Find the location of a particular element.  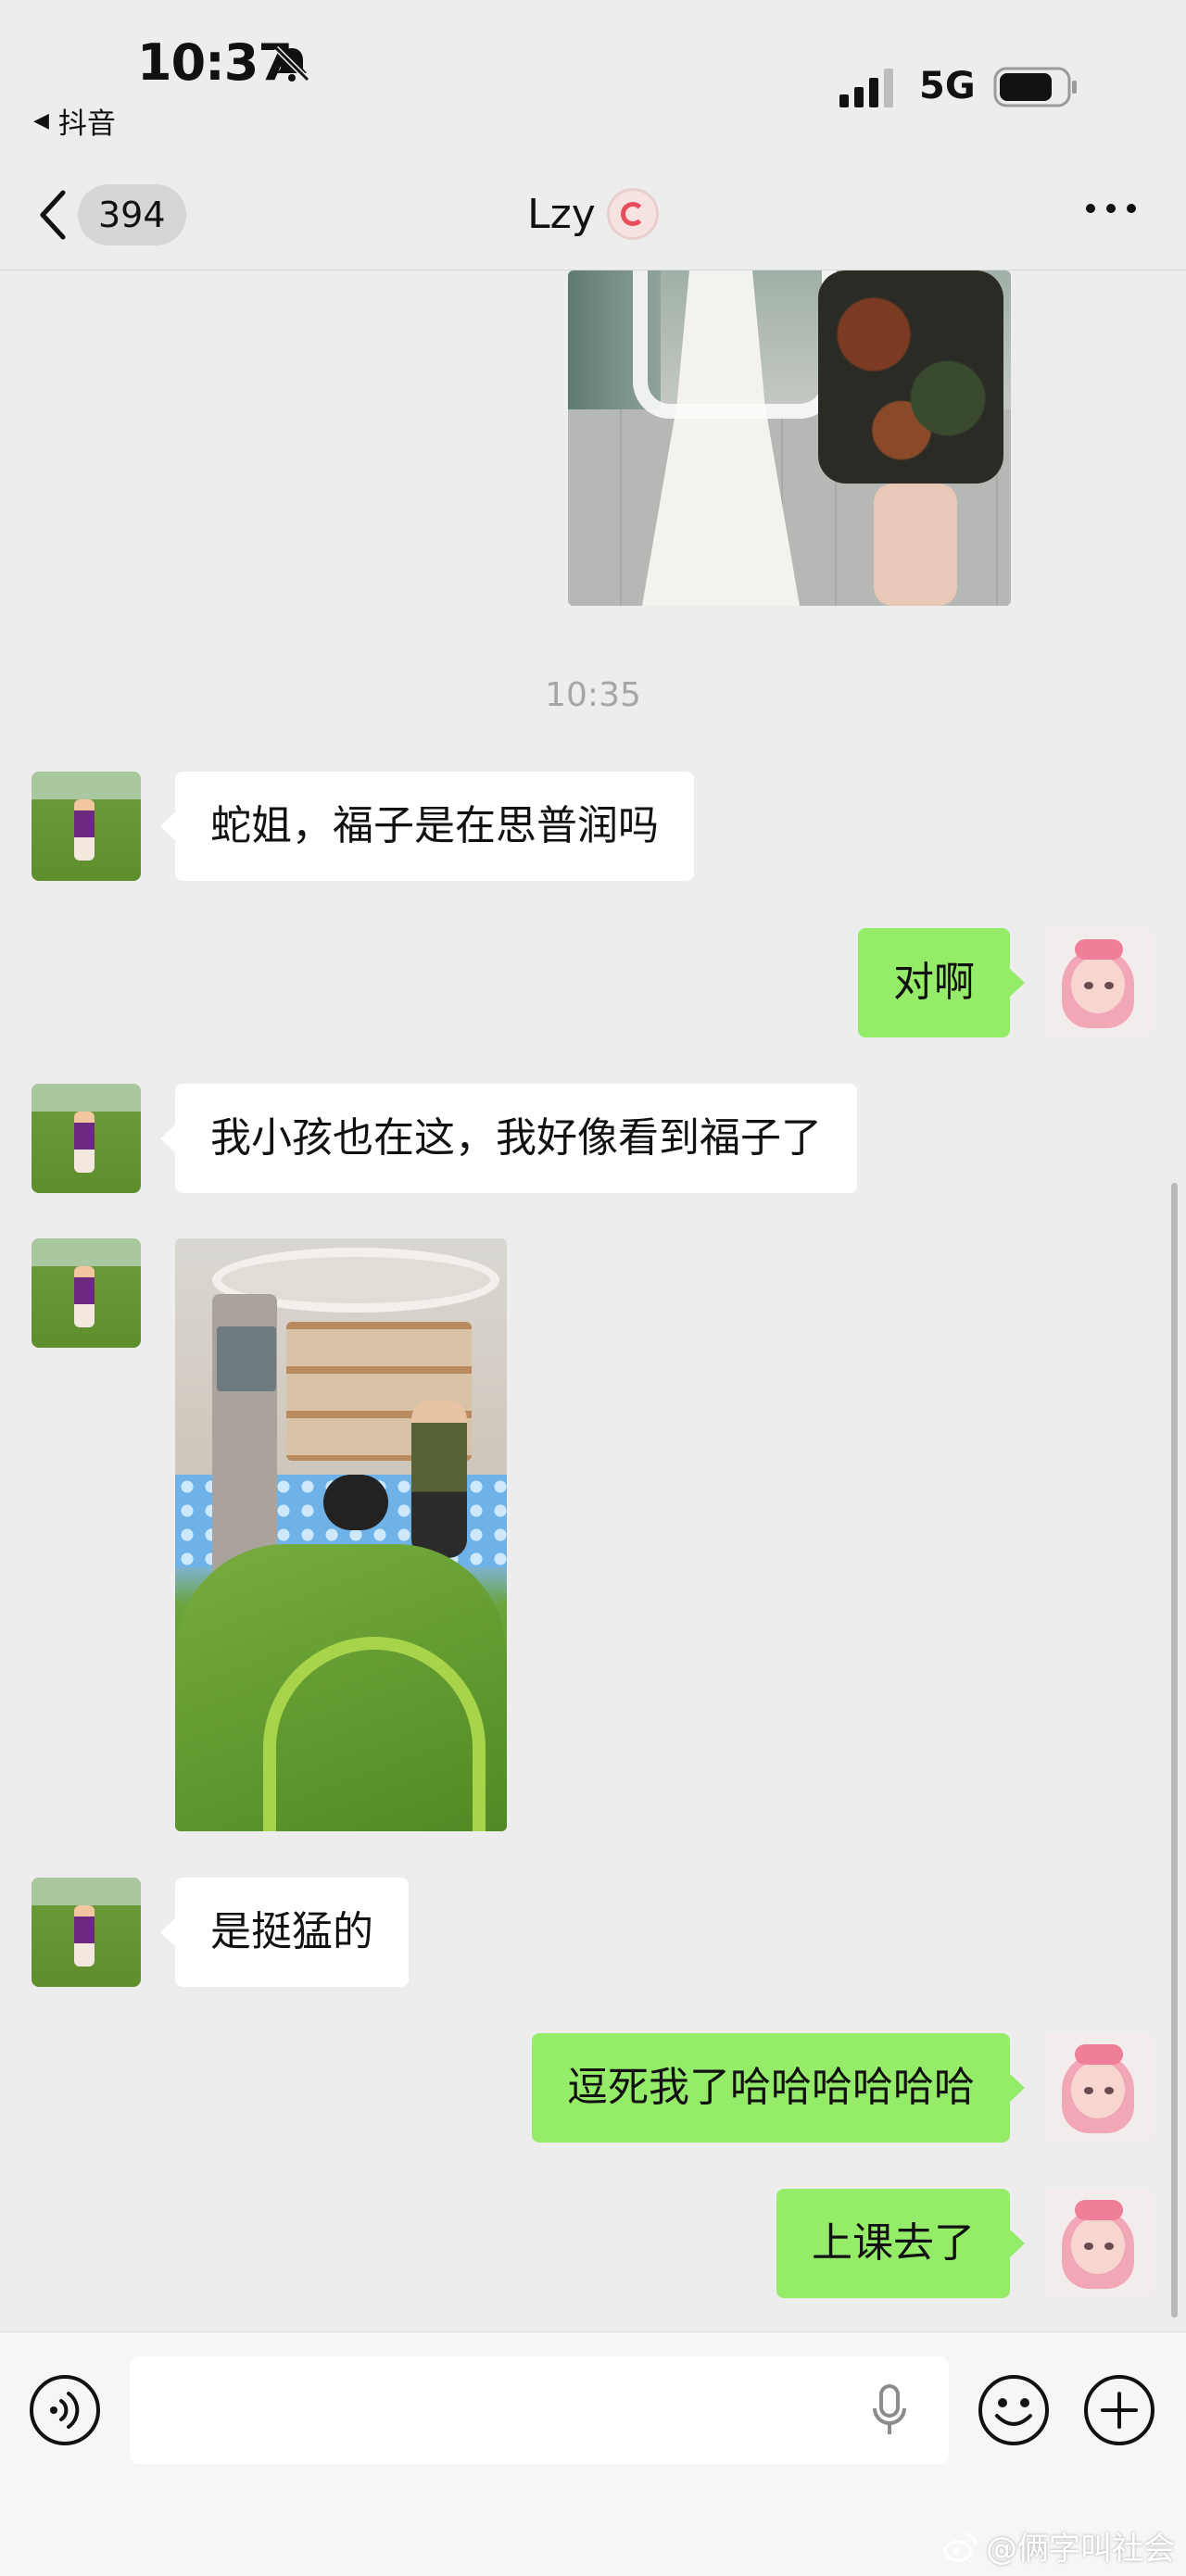

watermark: @俩字叫社会 is located at coordinates (1059, 2546).